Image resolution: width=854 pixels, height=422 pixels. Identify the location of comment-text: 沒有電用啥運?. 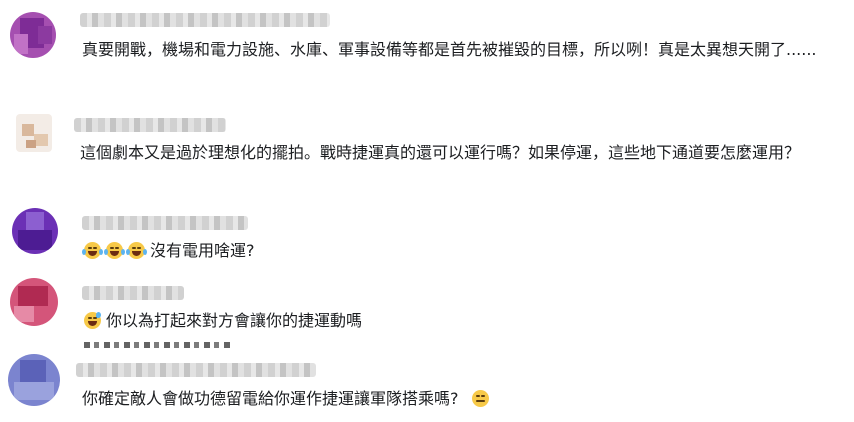
(433, 251).